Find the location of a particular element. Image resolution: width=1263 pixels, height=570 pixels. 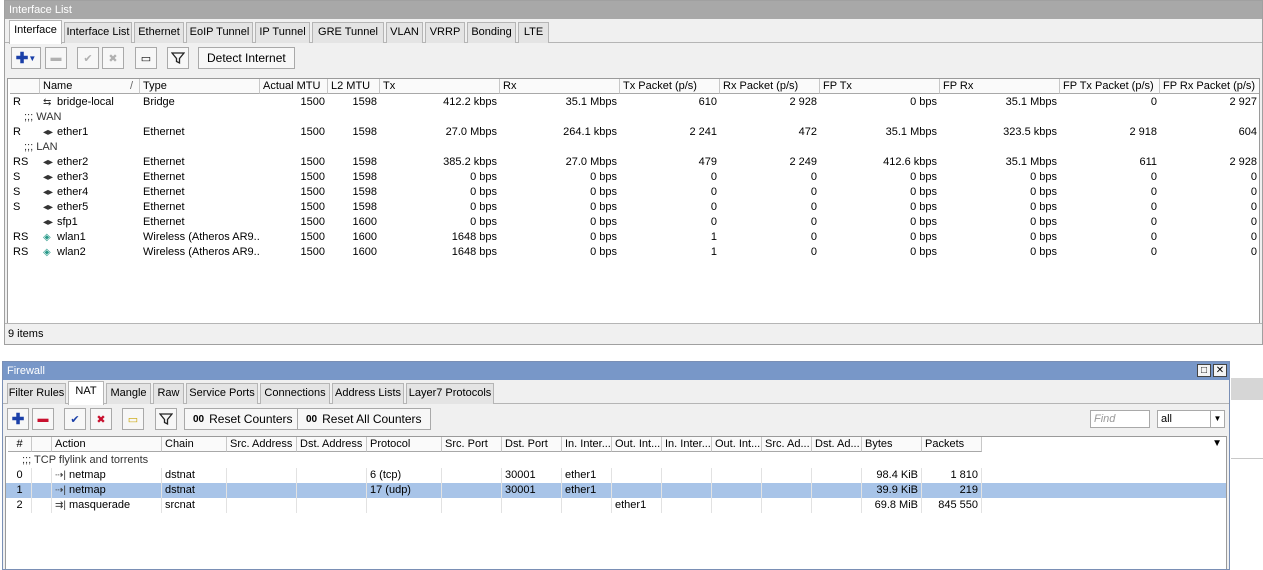

cell-name: ◂▸ ether3 is located at coordinates (90, 177).